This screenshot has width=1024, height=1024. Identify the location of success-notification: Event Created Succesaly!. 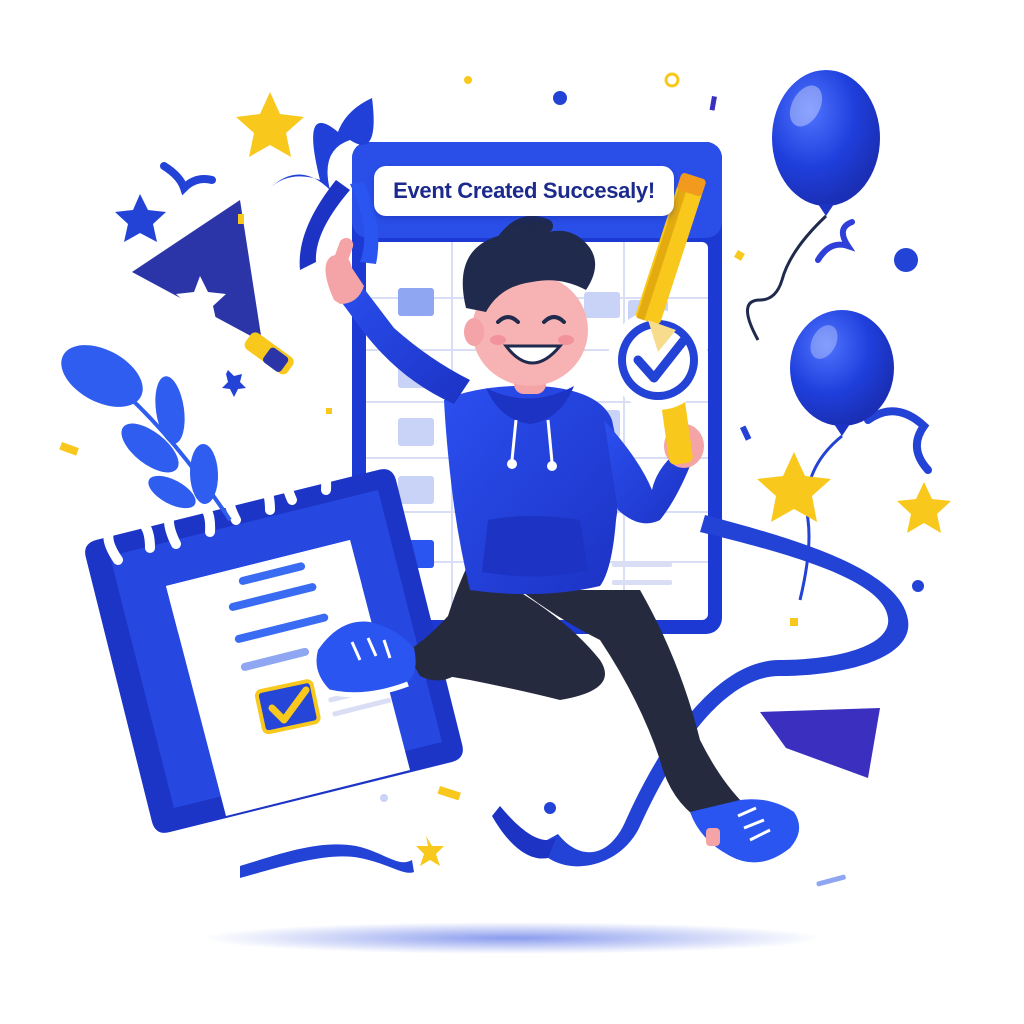
(524, 191).